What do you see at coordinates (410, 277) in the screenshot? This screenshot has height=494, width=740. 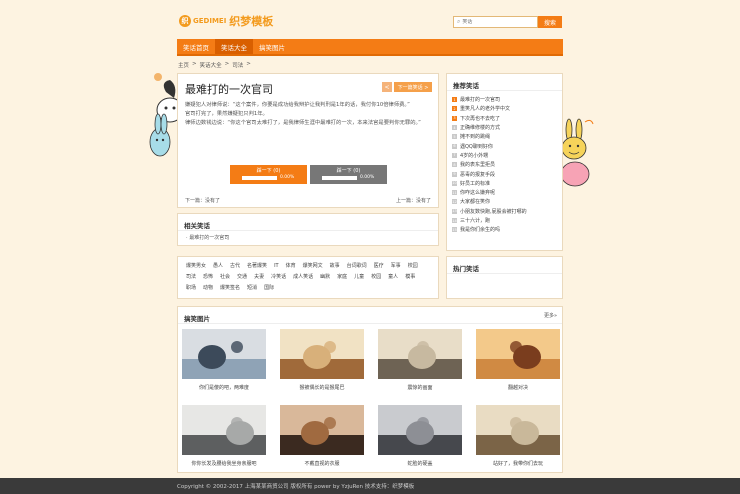 I see `tag-link: 模事` at bounding box center [410, 277].